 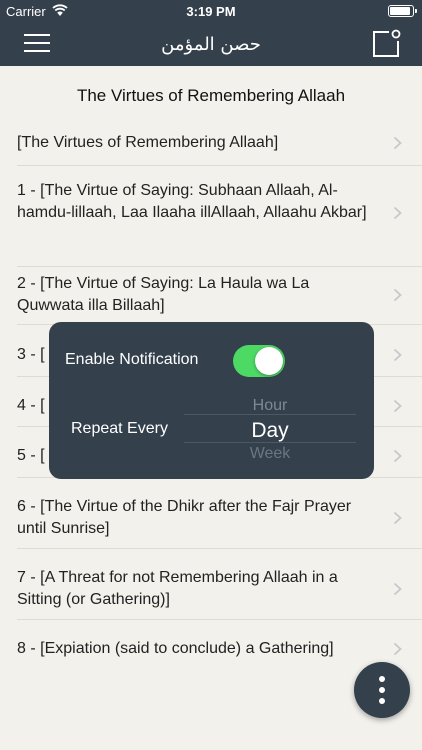 What do you see at coordinates (270, 452) in the screenshot?
I see `picker-option-next: Week` at bounding box center [270, 452].